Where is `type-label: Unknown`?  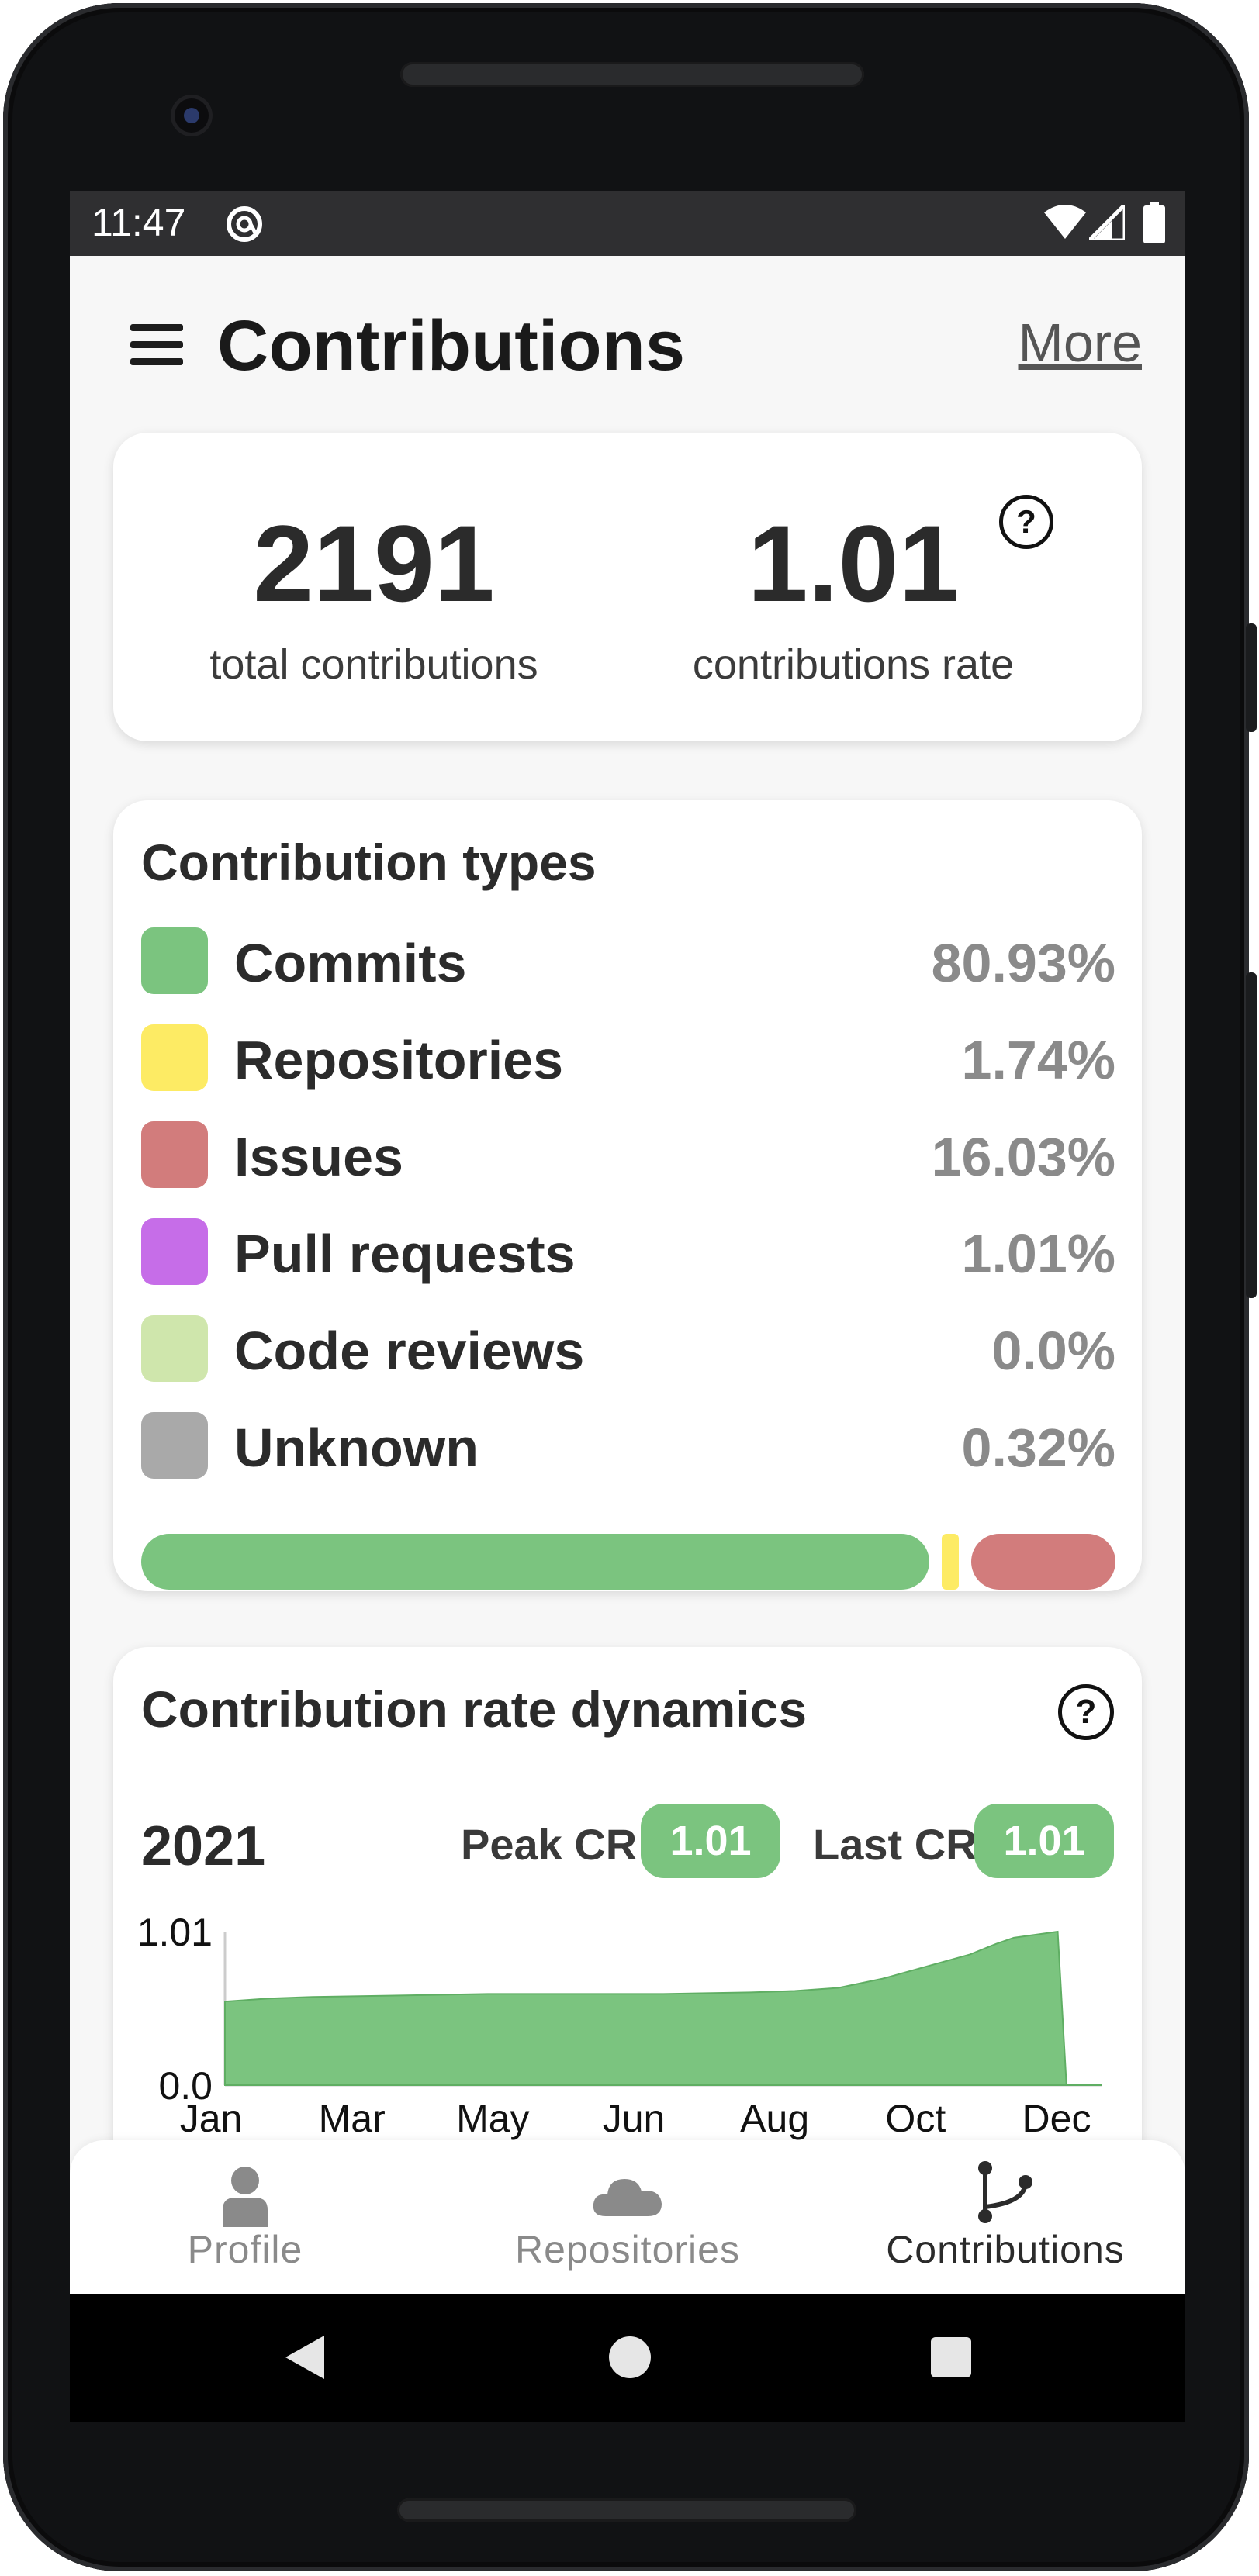 type-label: Unknown is located at coordinates (356, 1448).